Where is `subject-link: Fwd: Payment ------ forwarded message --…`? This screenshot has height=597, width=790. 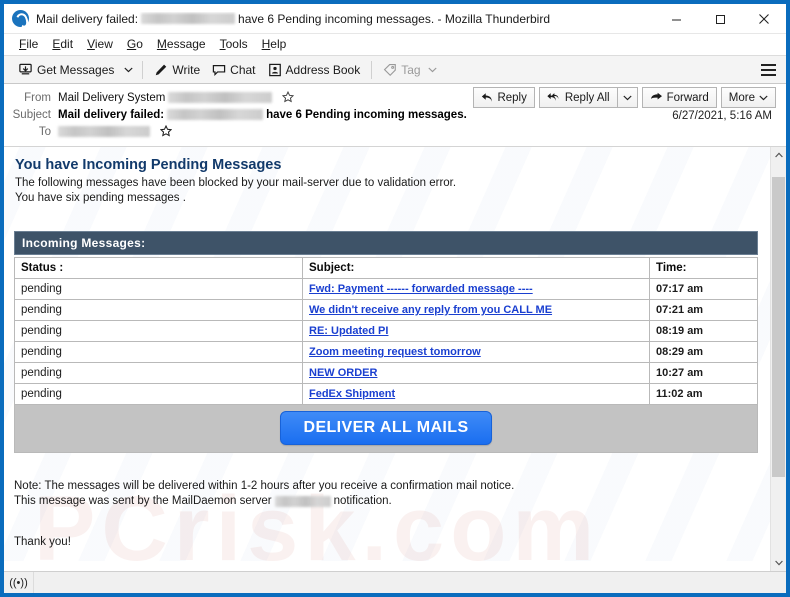 subject-link: Fwd: Payment ------ forwarded message --… is located at coordinates (421, 289).